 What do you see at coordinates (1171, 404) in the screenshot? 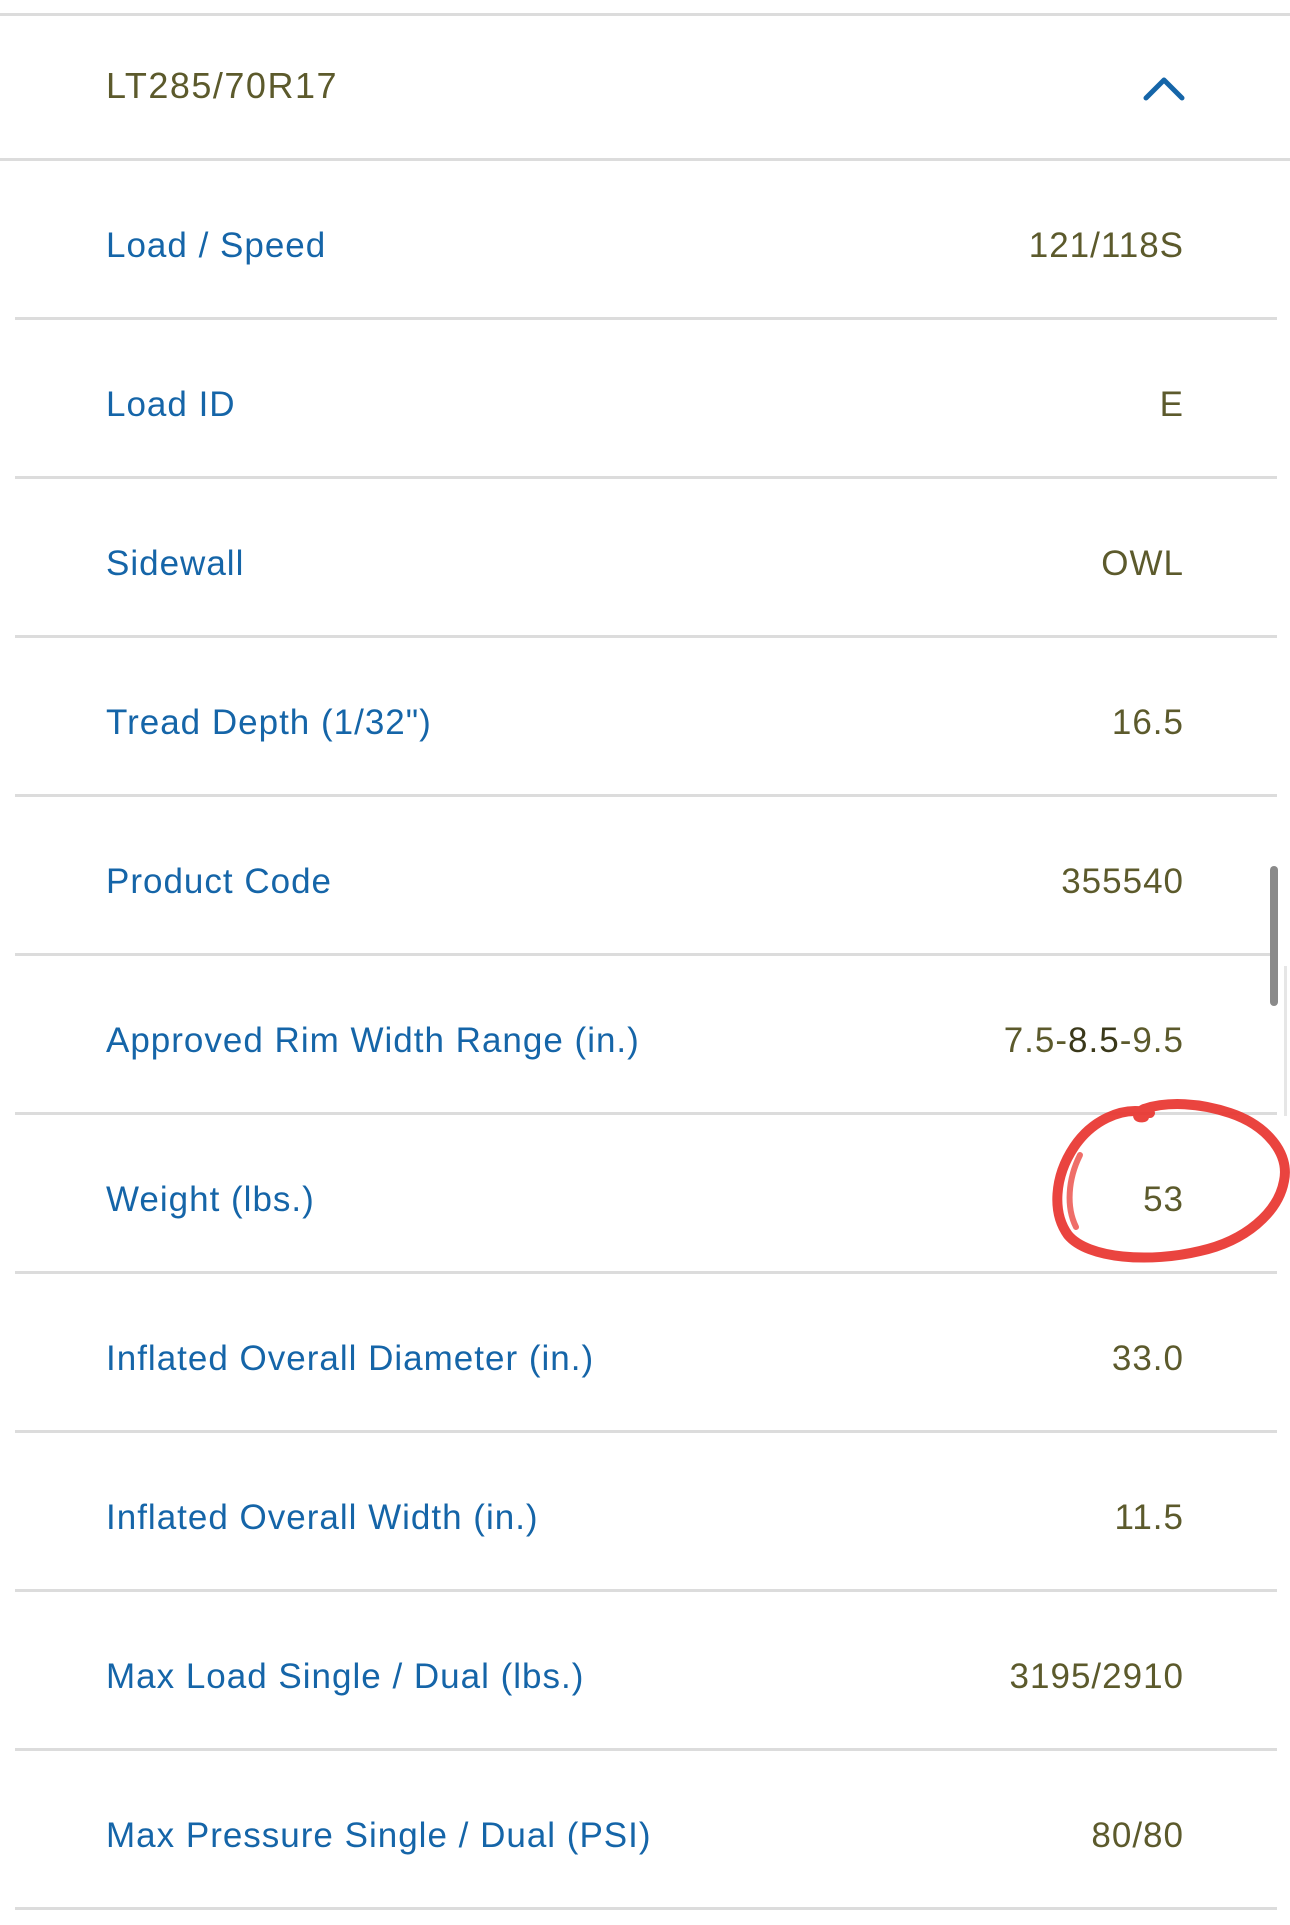
I see `spec-value: E` at bounding box center [1171, 404].